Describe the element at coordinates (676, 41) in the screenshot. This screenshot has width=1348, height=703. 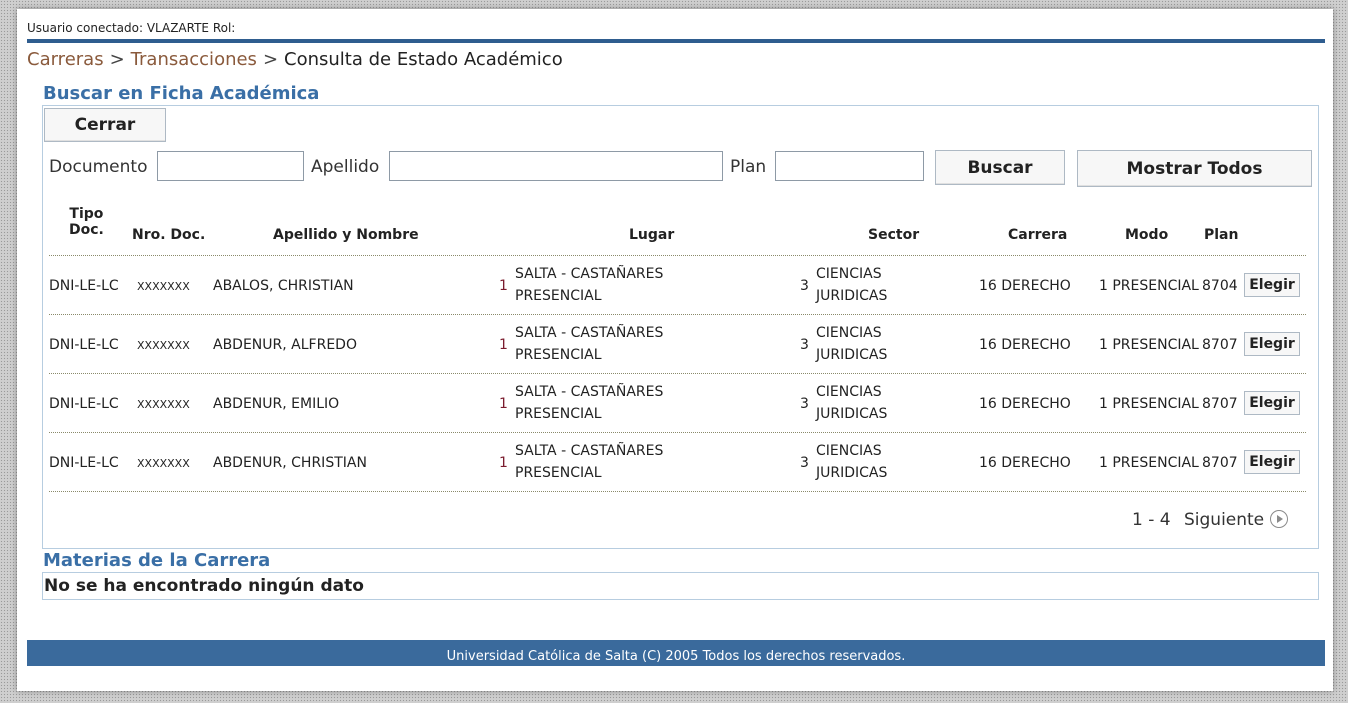
I see `header-divider` at that location.